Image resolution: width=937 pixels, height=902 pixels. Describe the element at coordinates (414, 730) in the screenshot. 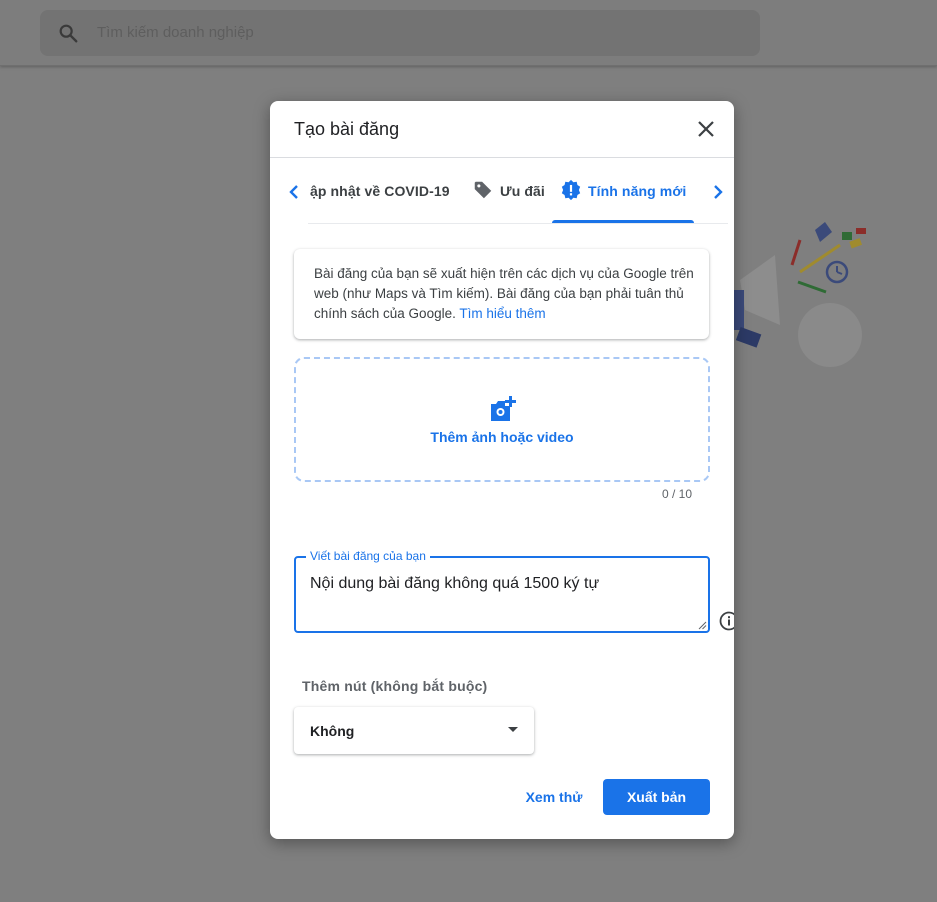

I see `button-type-select: Không` at that location.